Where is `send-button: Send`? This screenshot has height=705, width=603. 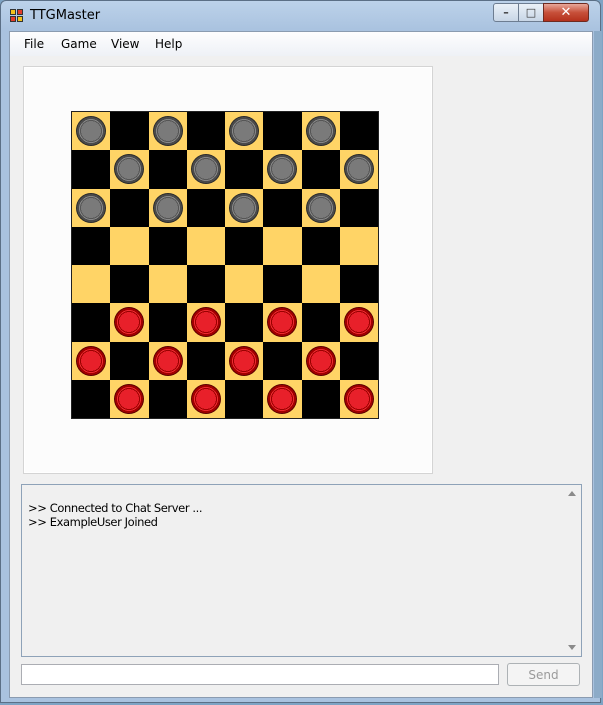
send-button: Send is located at coordinates (543, 674).